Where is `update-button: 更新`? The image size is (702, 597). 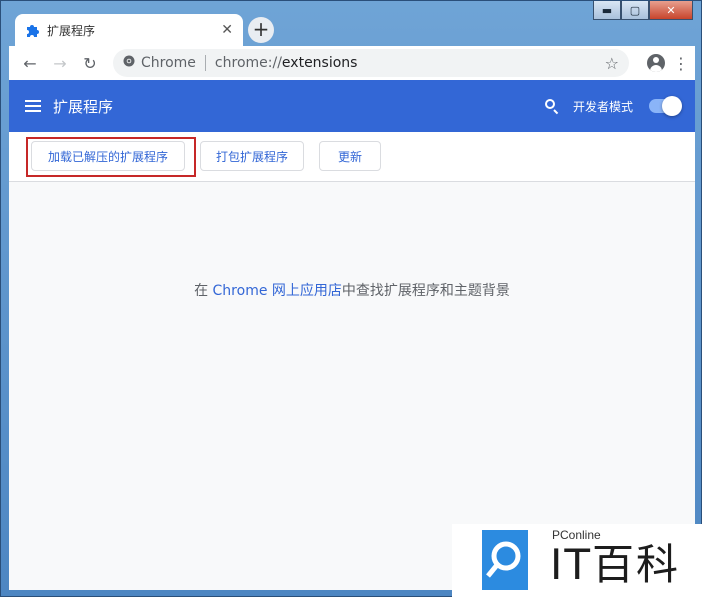 update-button: 更新 is located at coordinates (350, 156).